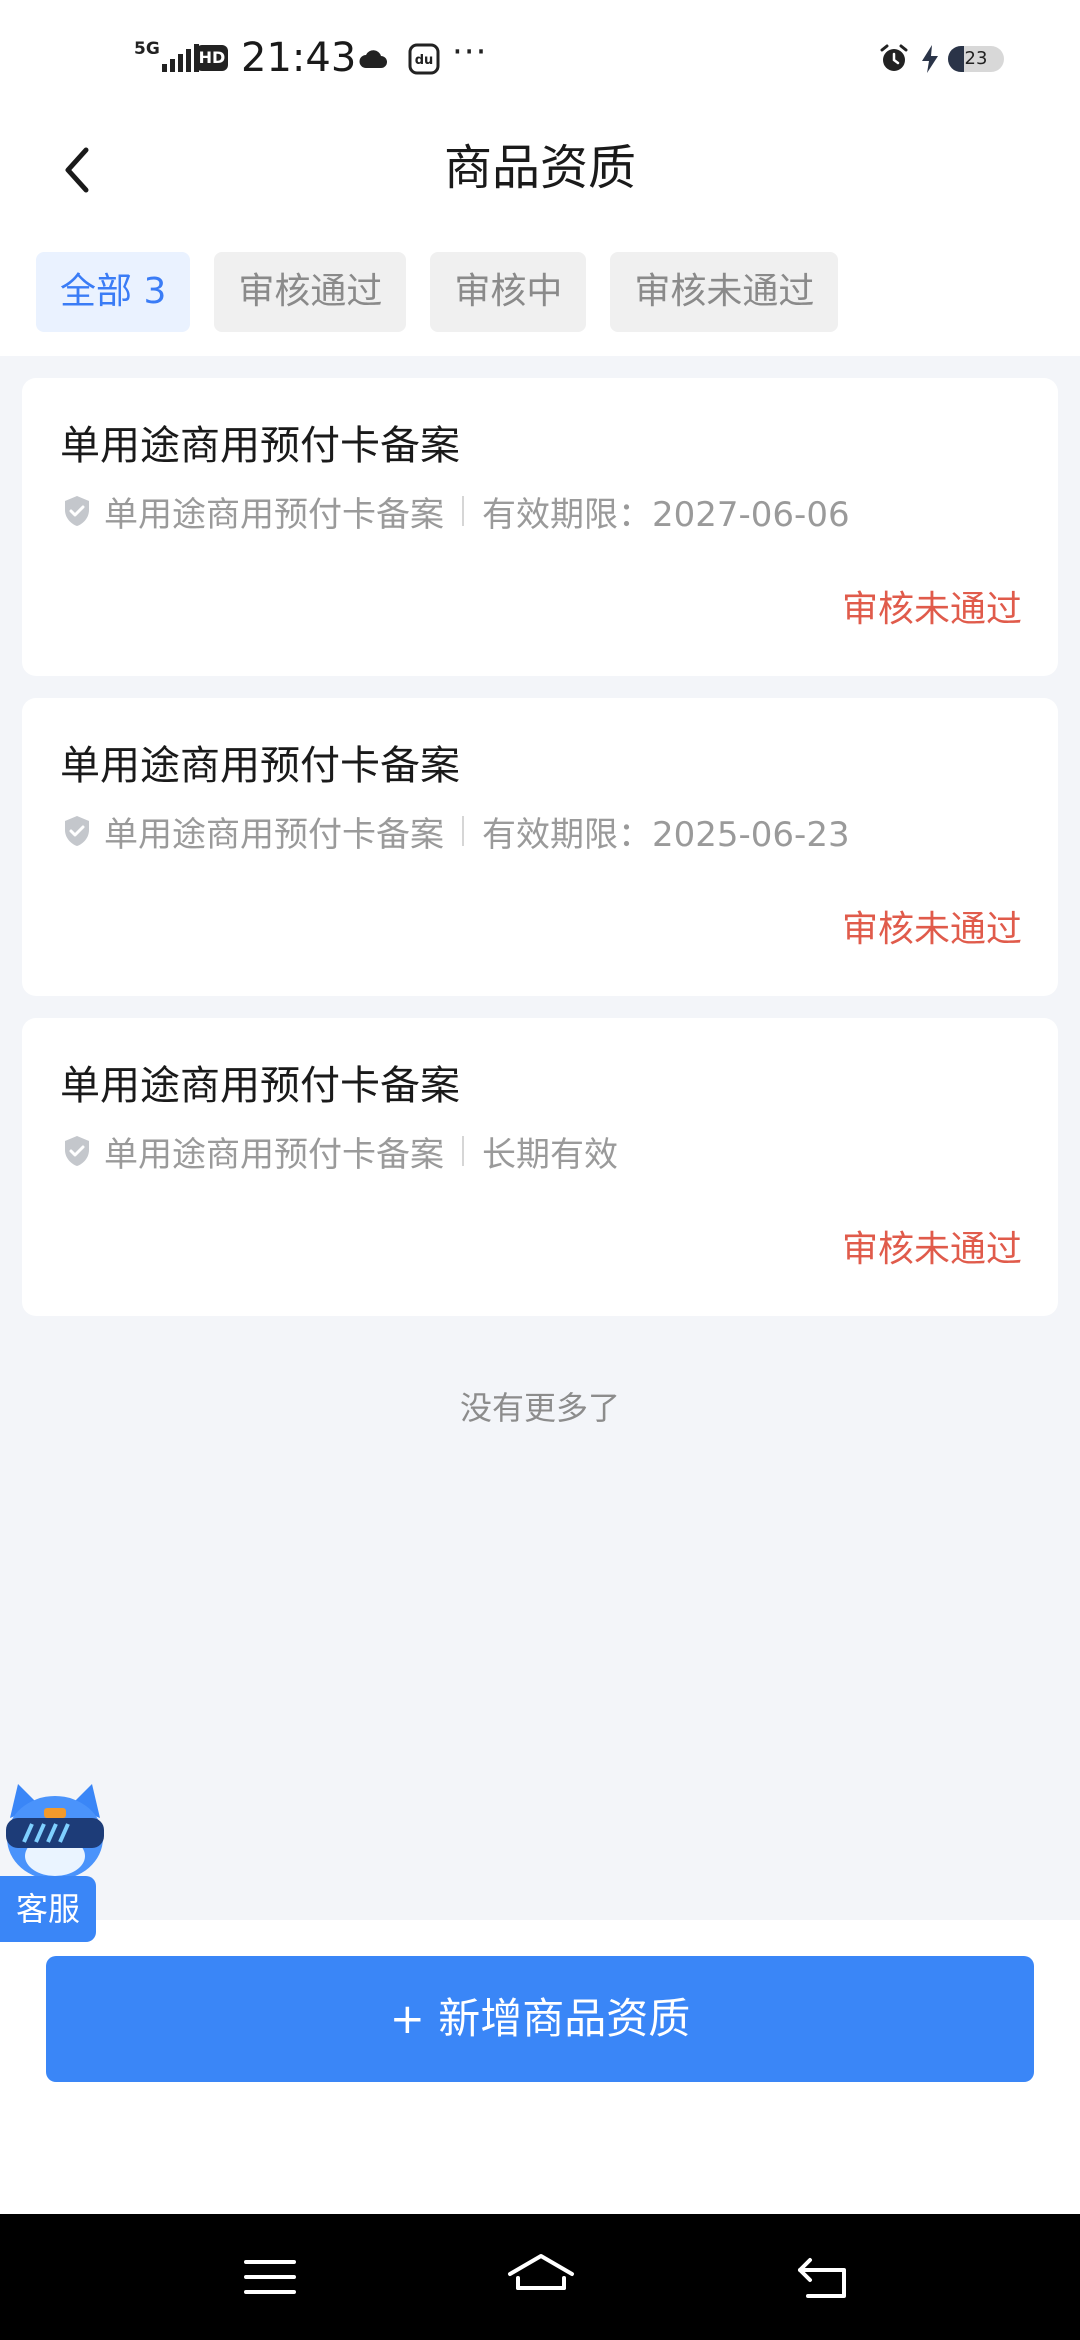 This screenshot has width=1080, height=2340. Describe the element at coordinates (824, 2277) in the screenshot. I see `back-icon` at that location.